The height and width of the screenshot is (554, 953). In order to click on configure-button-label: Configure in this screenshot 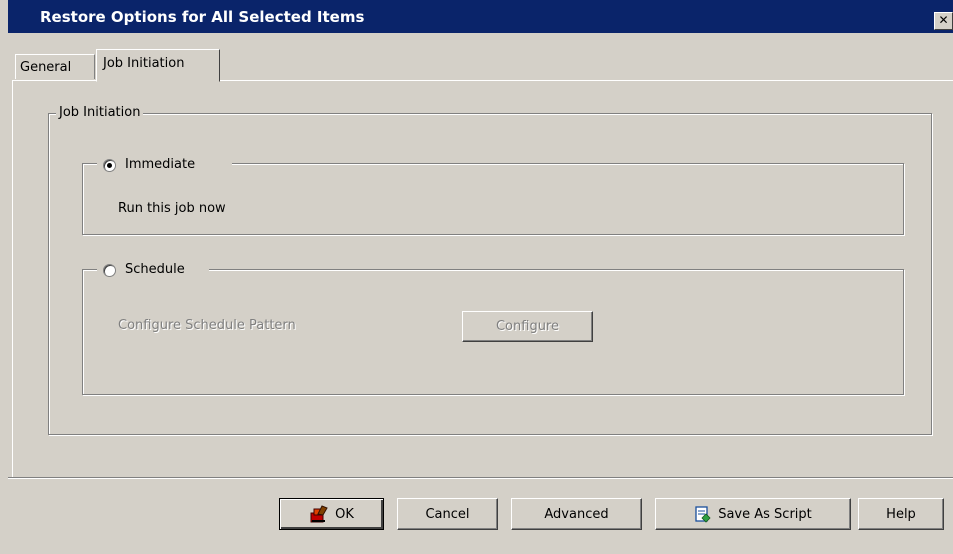, I will do `click(527, 326)`.